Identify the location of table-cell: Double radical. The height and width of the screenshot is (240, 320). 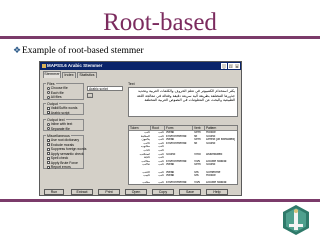
(216, 183).